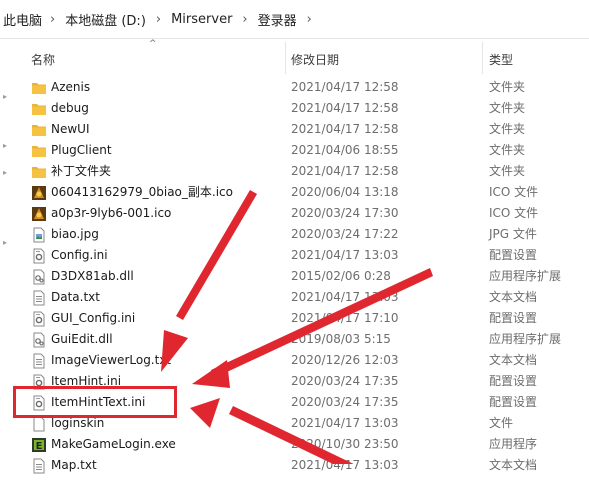 The image size is (589, 481). I want to click on breadcrumb-item-this-pc: 此电脑, so click(22, 19).